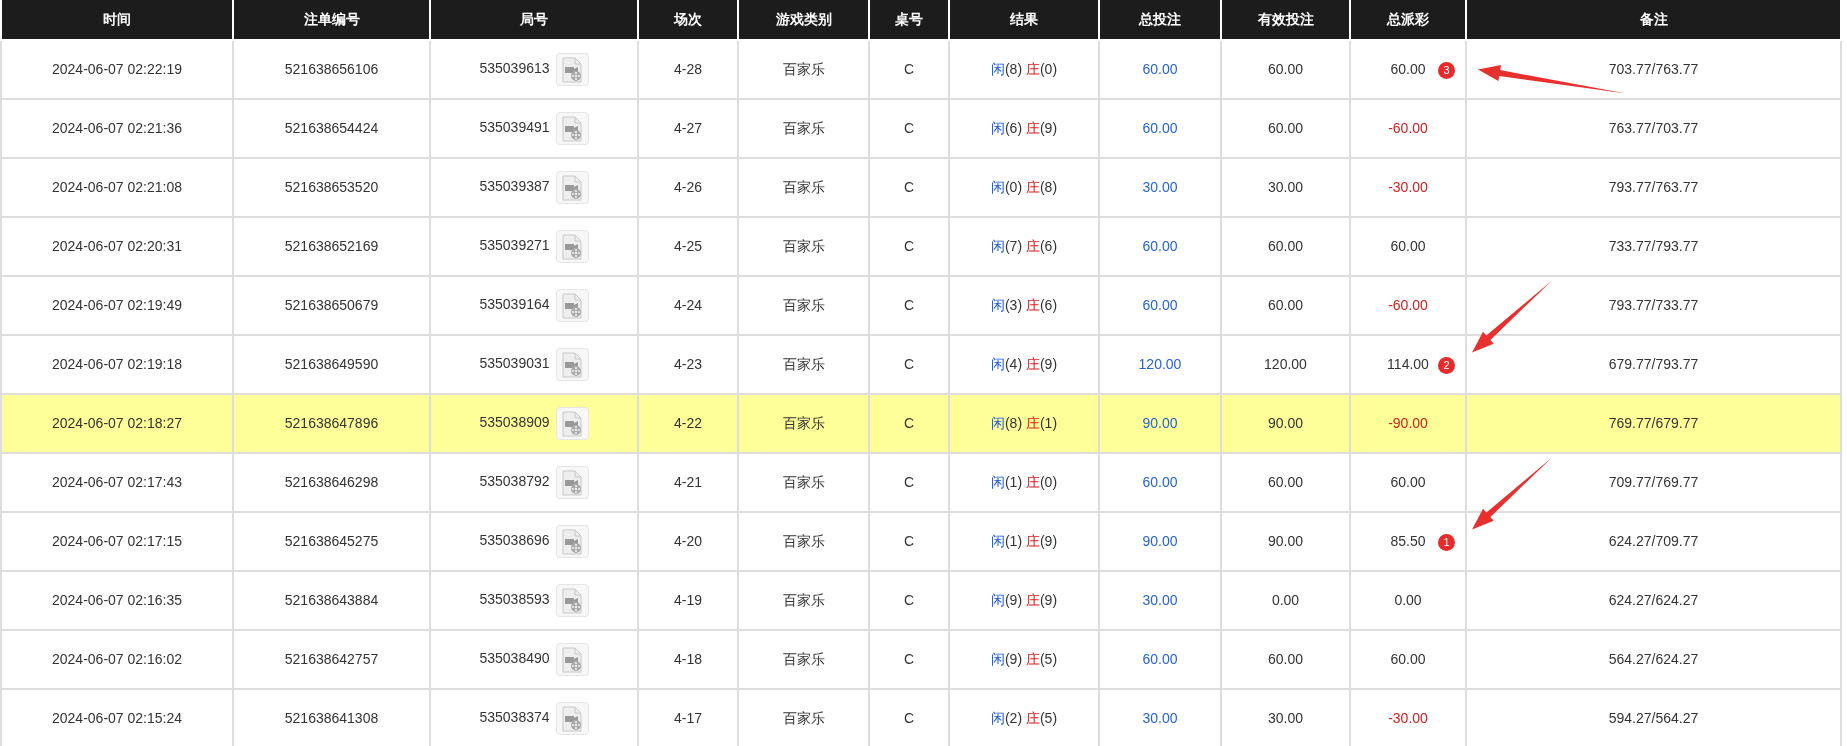  What do you see at coordinates (1653, 541) in the screenshot?
I see `balance-note-text: 624.27/709.77` at bounding box center [1653, 541].